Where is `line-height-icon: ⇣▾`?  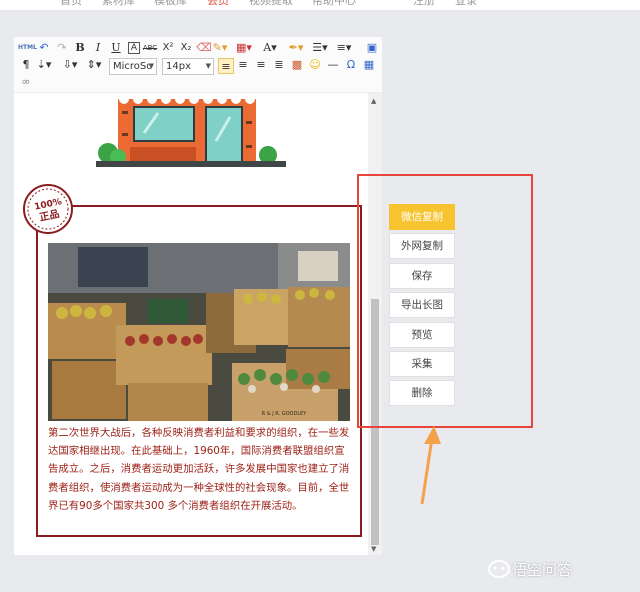 line-height-icon: ⇣▾ is located at coordinates (44, 65).